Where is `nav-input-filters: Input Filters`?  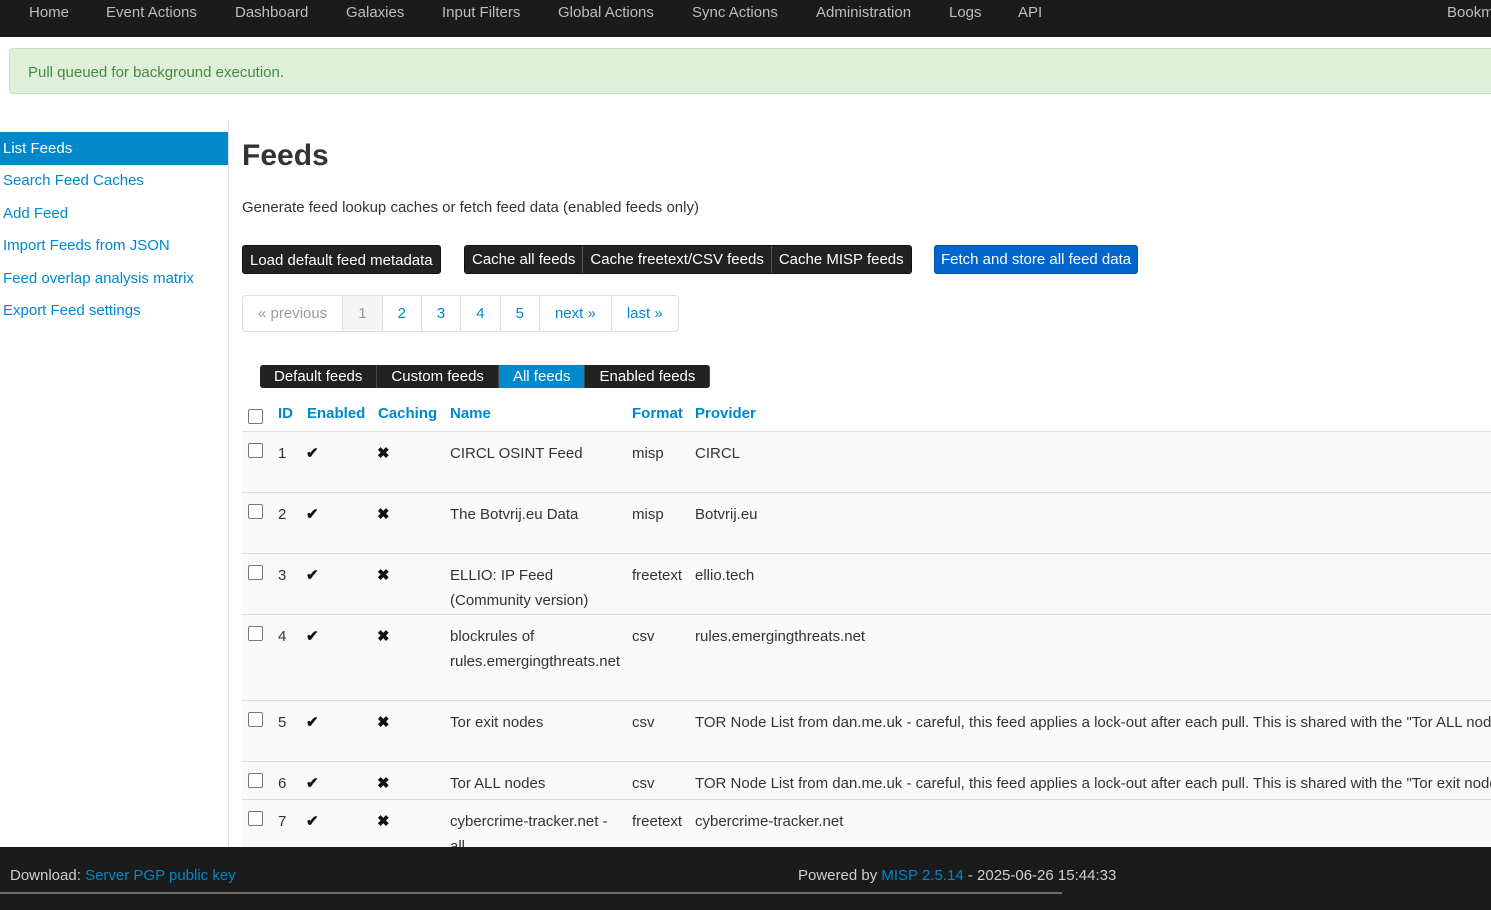
nav-input-filters: Input Filters is located at coordinates (481, 12).